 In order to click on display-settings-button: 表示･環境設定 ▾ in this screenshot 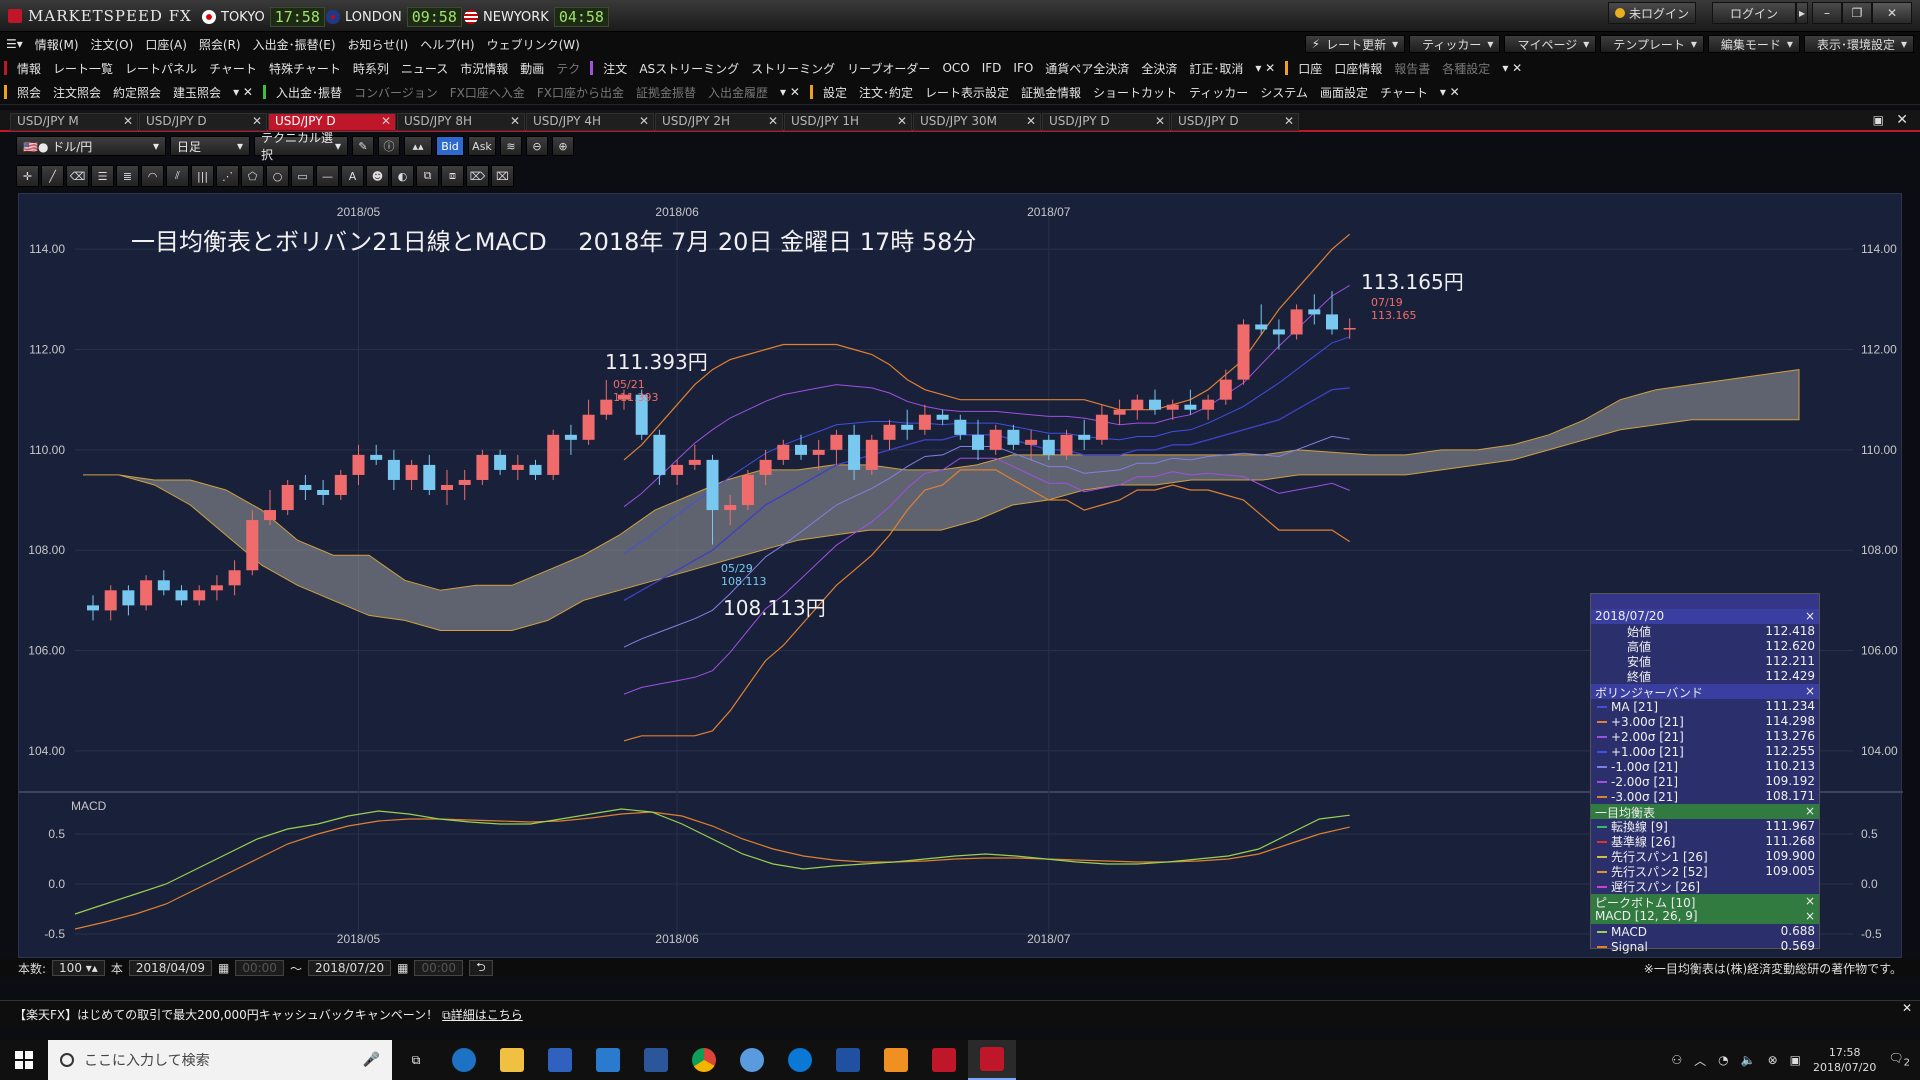, I will do `click(1858, 44)`.